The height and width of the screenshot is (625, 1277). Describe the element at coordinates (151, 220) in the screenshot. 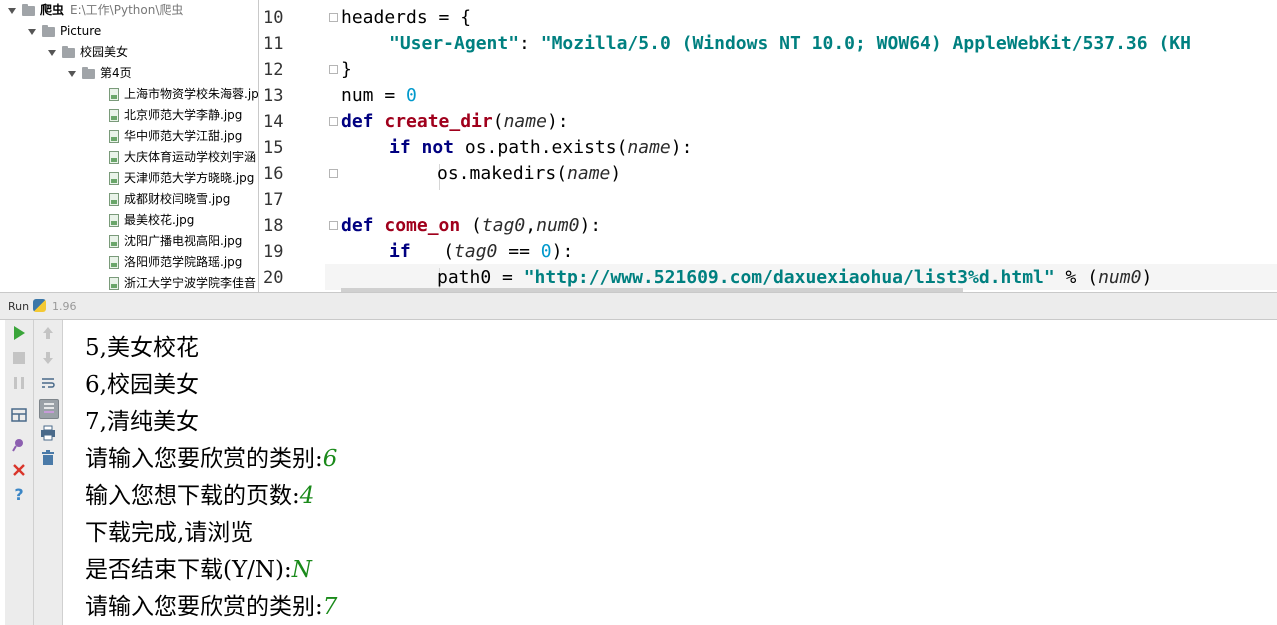

I see `tree-file: 最美校花.jpg` at that location.